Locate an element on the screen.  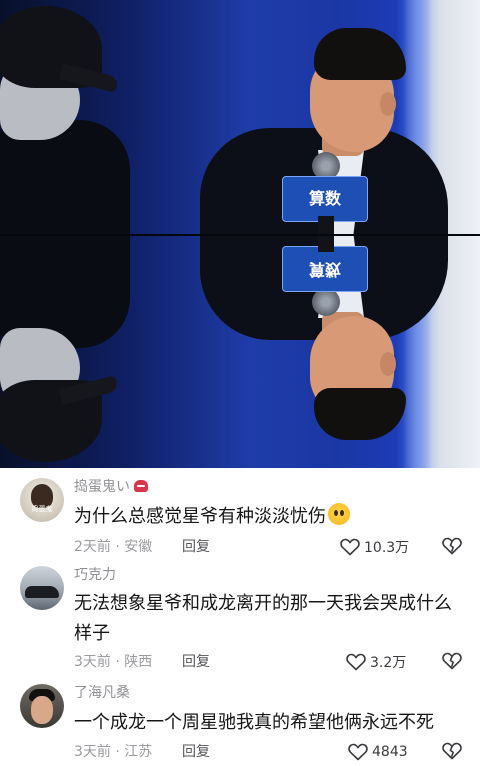
username: 了海凡桑 is located at coordinates (102, 693).